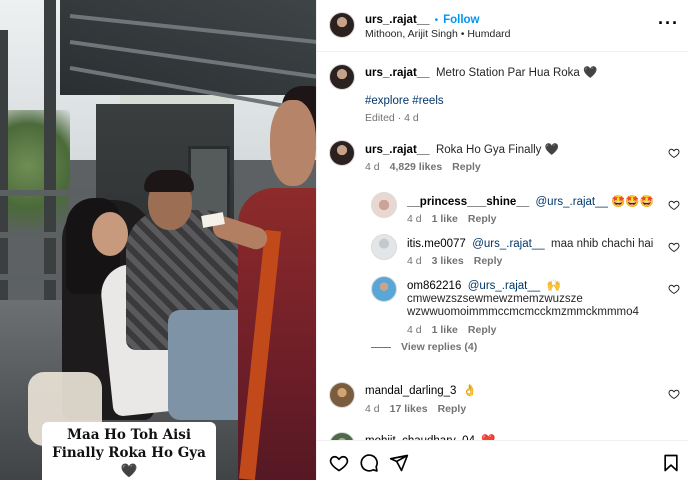 The height and width of the screenshot is (480, 688). I want to click on comment-text: 🤩🤩🤩, so click(633, 202).